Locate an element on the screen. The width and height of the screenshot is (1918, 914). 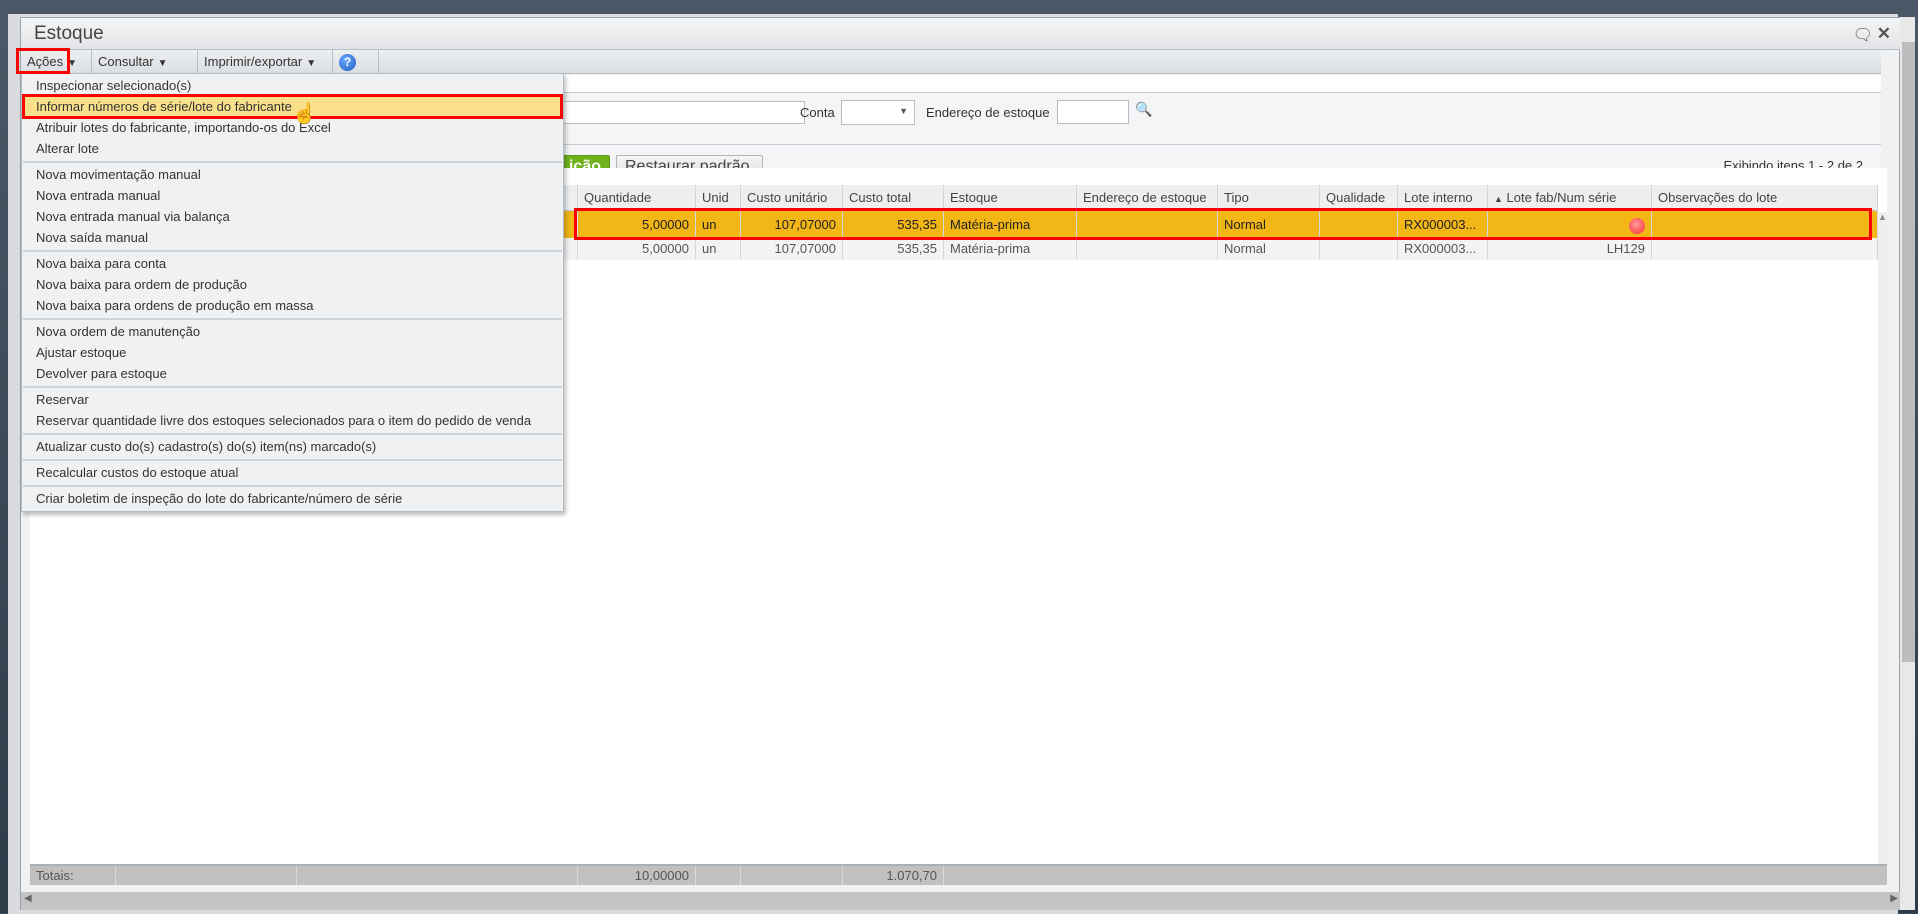
consultar-label: Consultar is located at coordinates (126, 61).